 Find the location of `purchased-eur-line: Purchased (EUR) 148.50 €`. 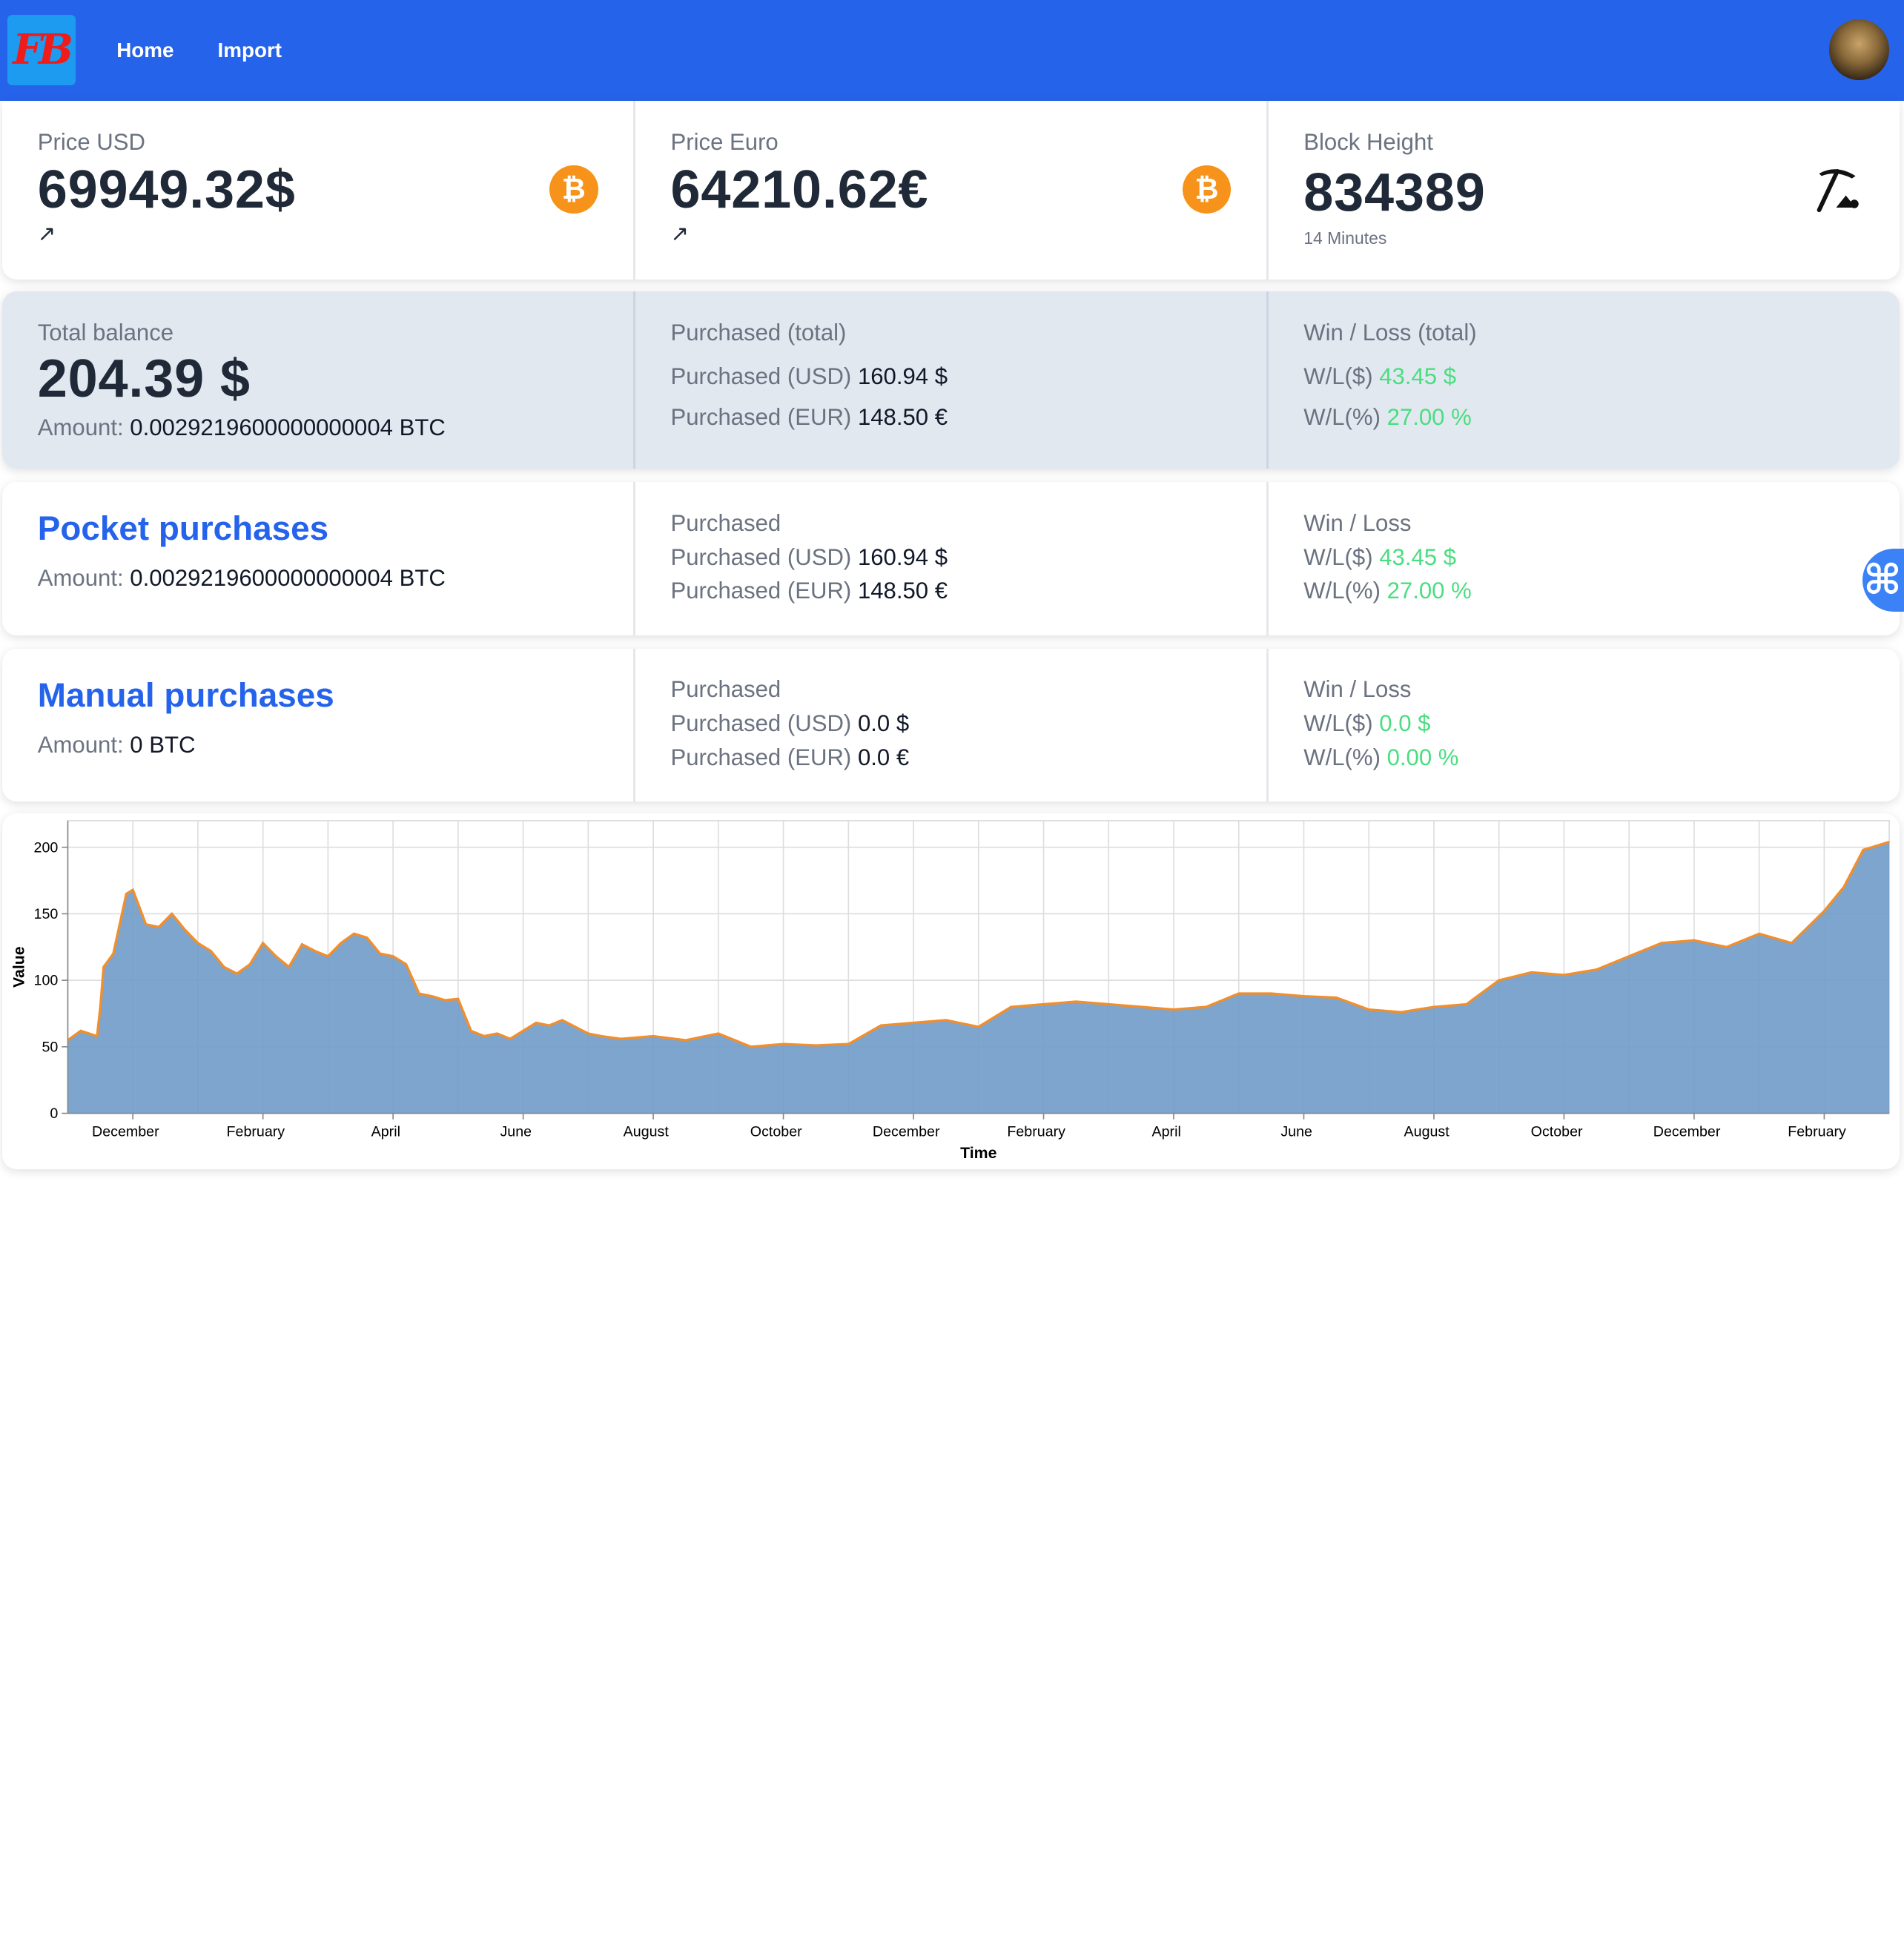

purchased-eur-line: Purchased (EUR) 148.50 € is located at coordinates (951, 591).